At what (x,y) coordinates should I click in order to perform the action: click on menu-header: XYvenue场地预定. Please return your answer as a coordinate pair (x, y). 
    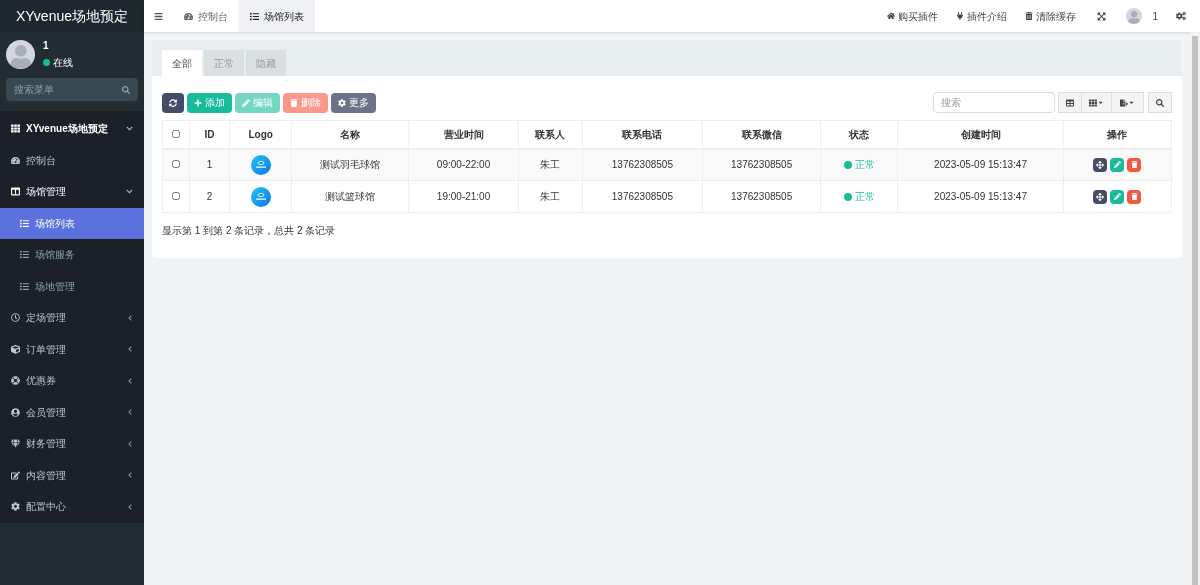
    Looking at the image, I should click on (72, 129).